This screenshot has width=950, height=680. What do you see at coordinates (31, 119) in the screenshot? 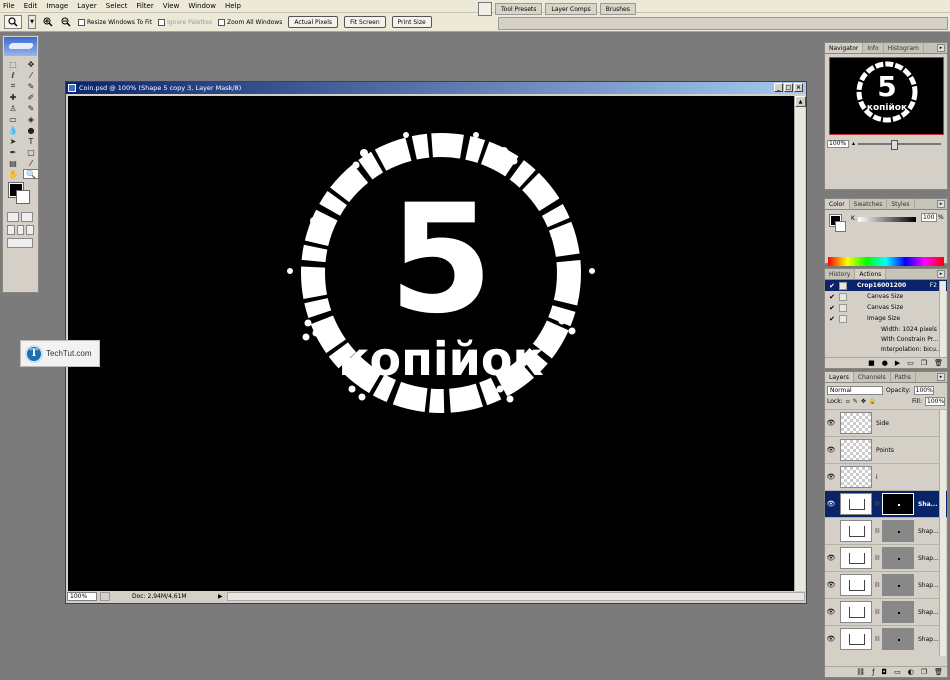
I see `gradient-tool-icon: ◈` at bounding box center [31, 119].